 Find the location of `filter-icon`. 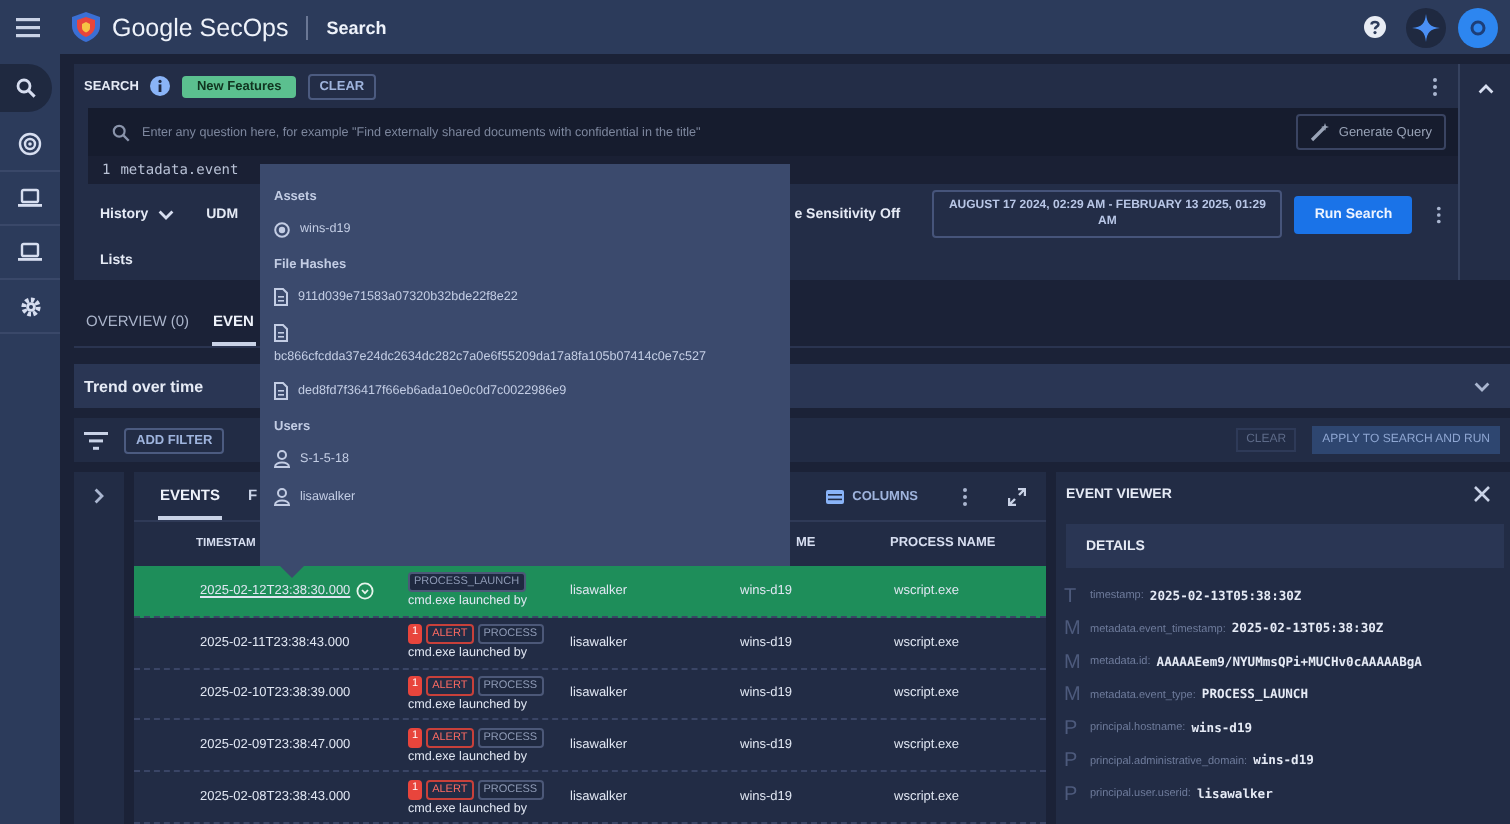

filter-icon is located at coordinates (96, 440).